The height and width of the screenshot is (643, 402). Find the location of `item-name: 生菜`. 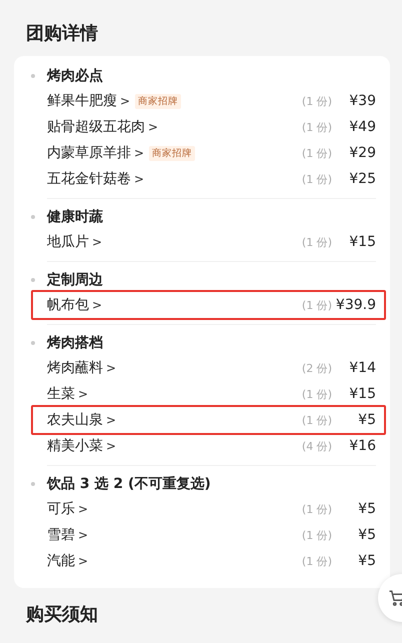

item-name: 生菜 is located at coordinates (61, 394).